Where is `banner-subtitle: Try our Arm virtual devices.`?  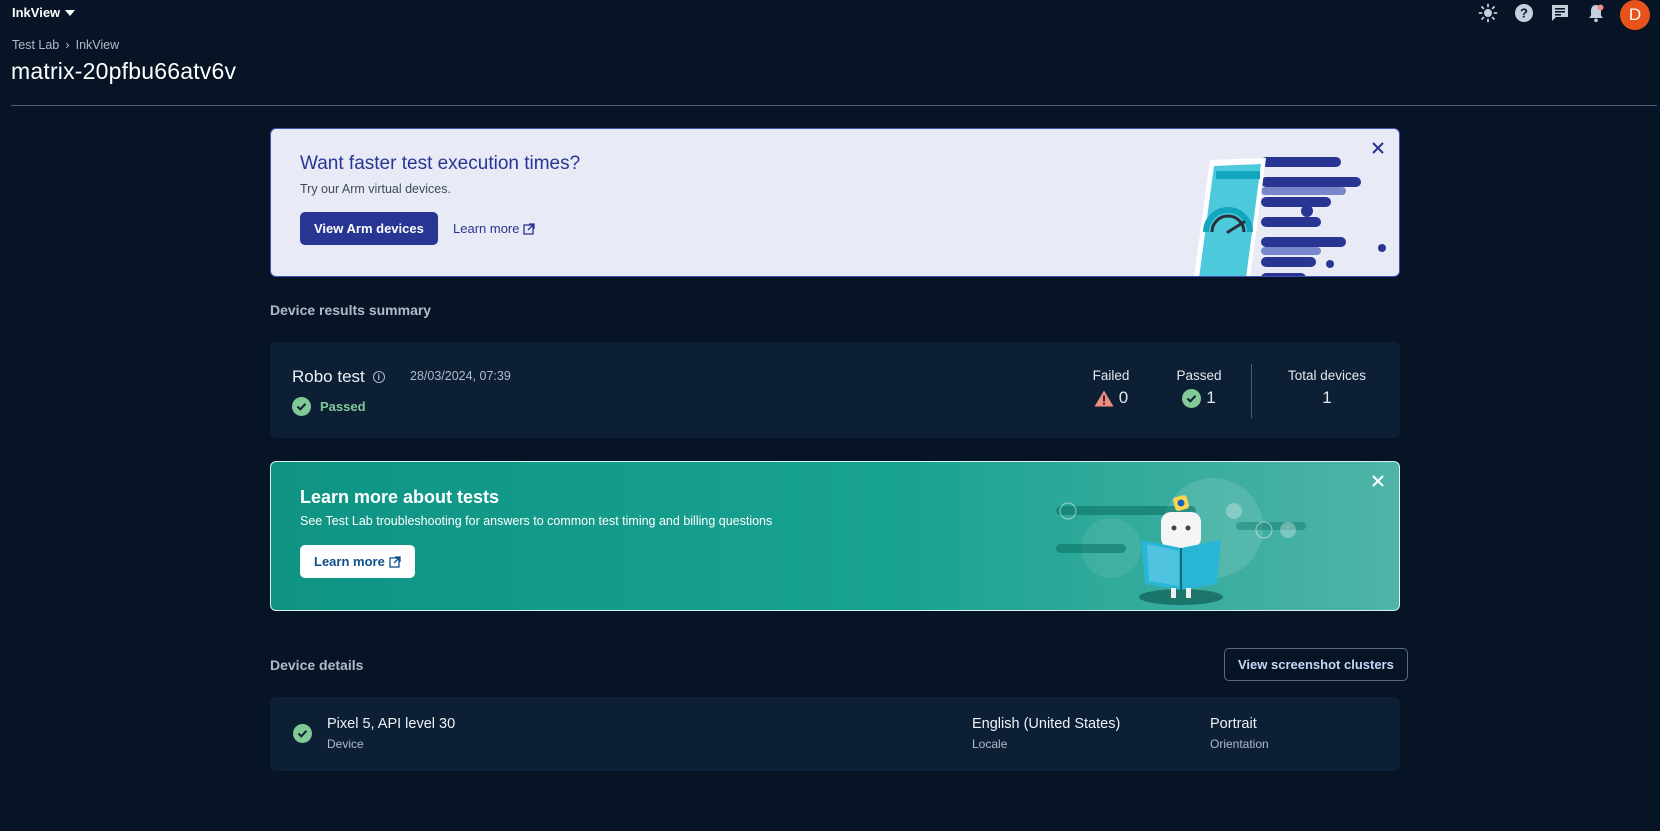
banner-subtitle: Try our Arm virtual devices. is located at coordinates (375, 189).